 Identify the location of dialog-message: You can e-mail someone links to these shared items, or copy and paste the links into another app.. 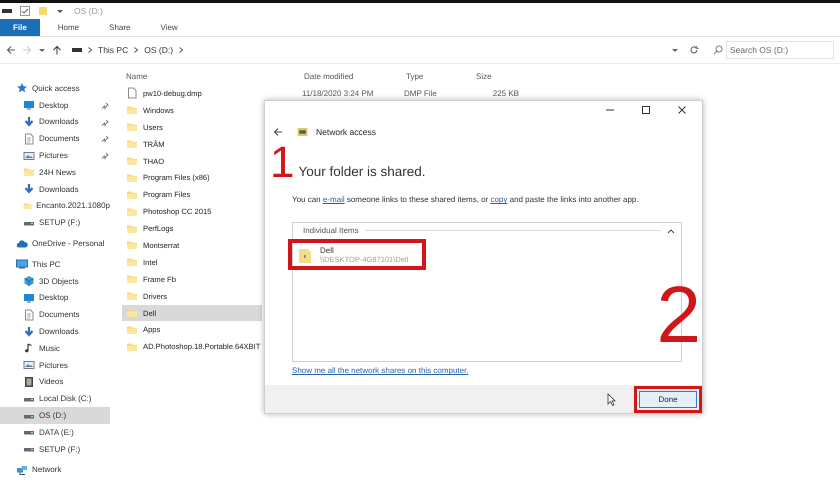
(466, 199).